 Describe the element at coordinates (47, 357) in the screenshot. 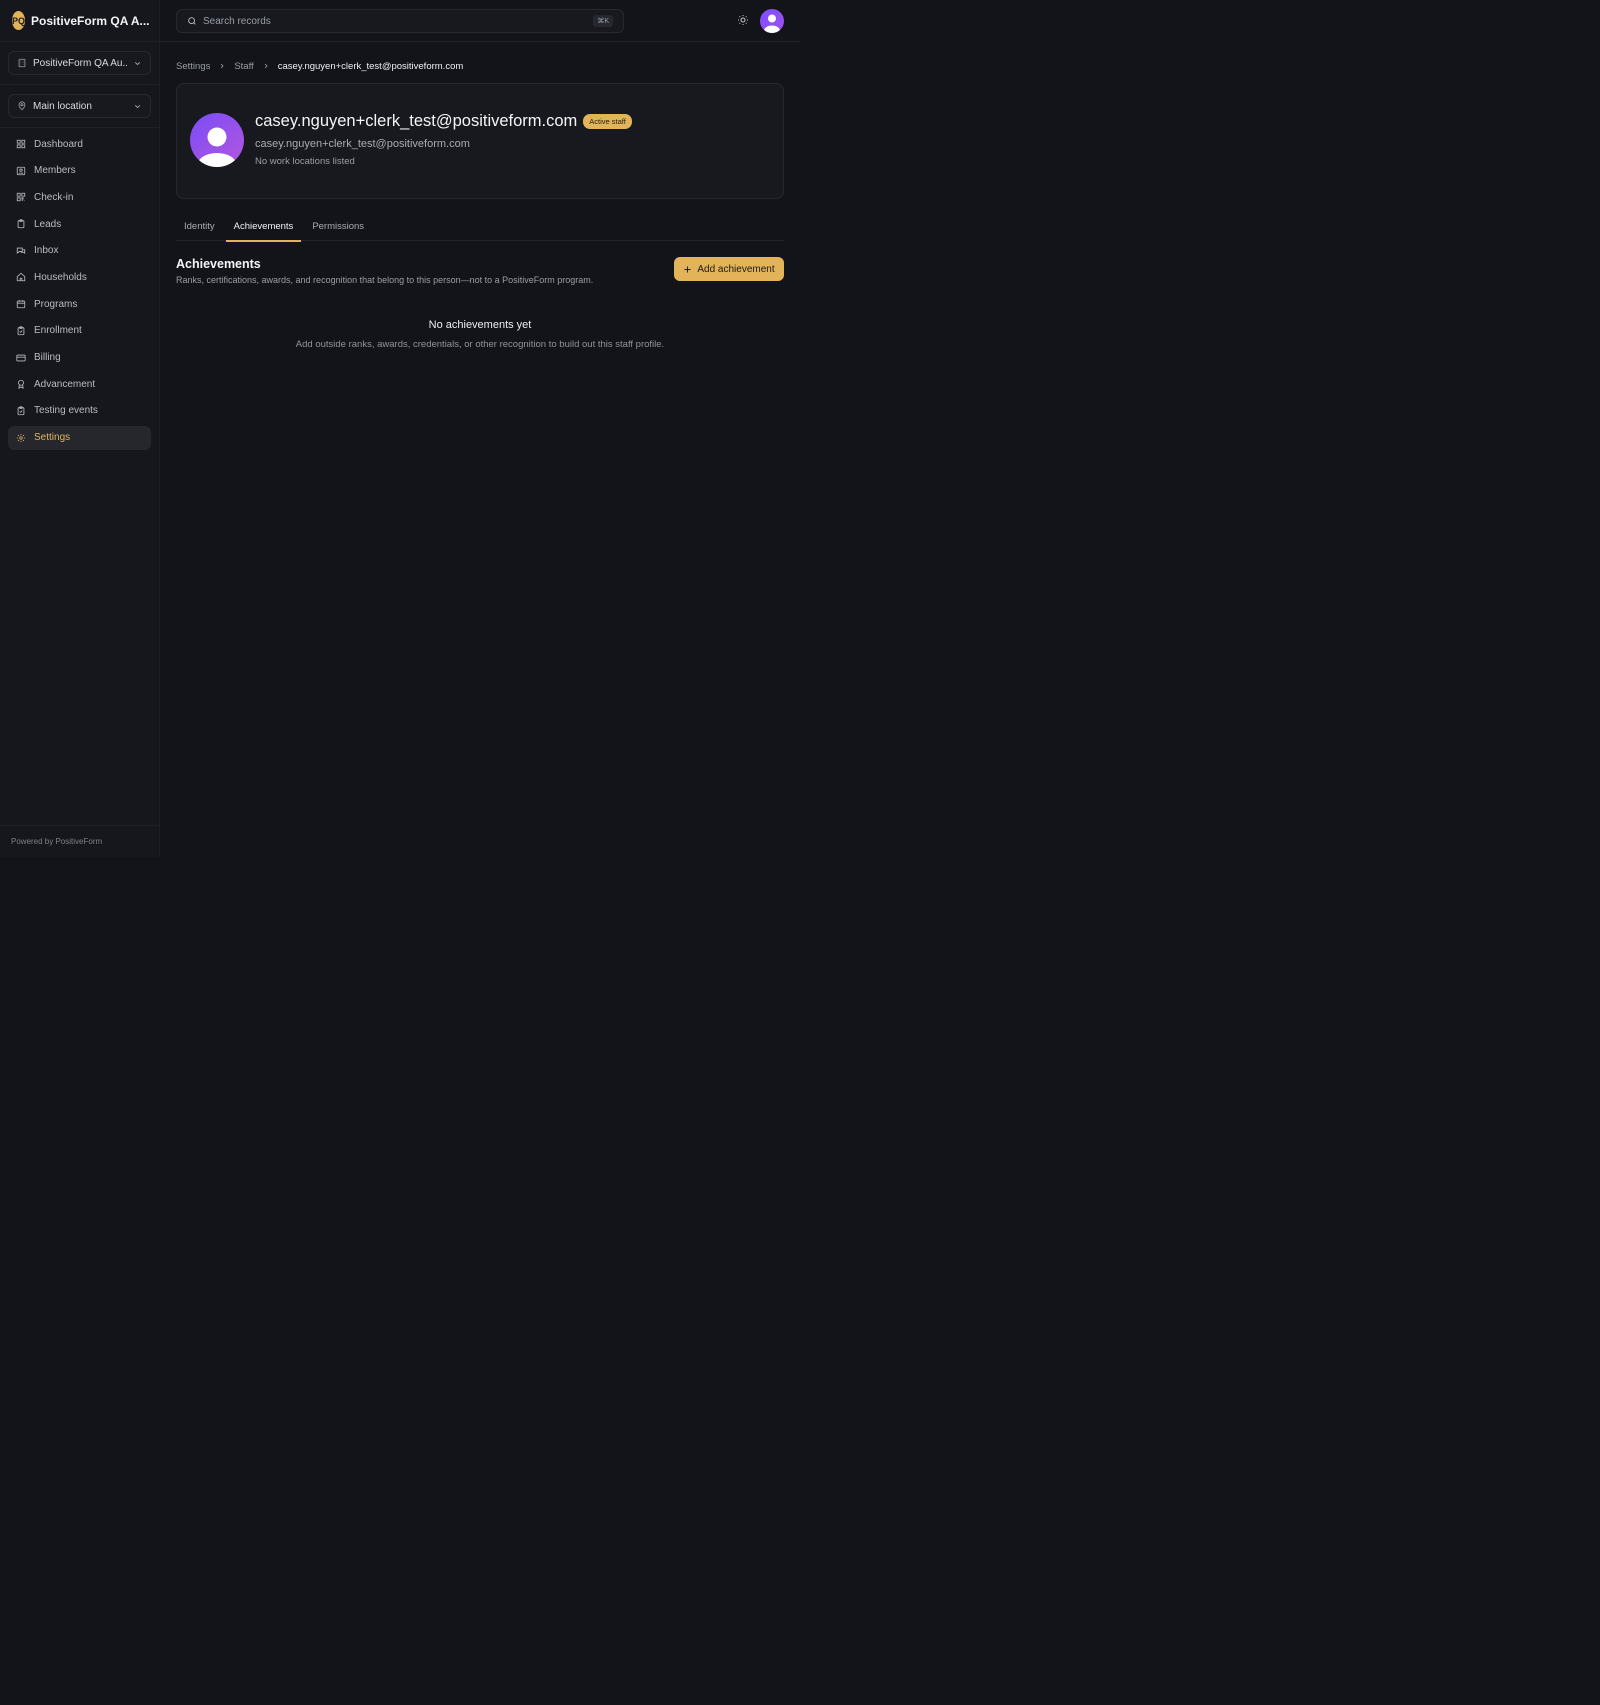

I see `sidebar-item-label: Billing` at that location.